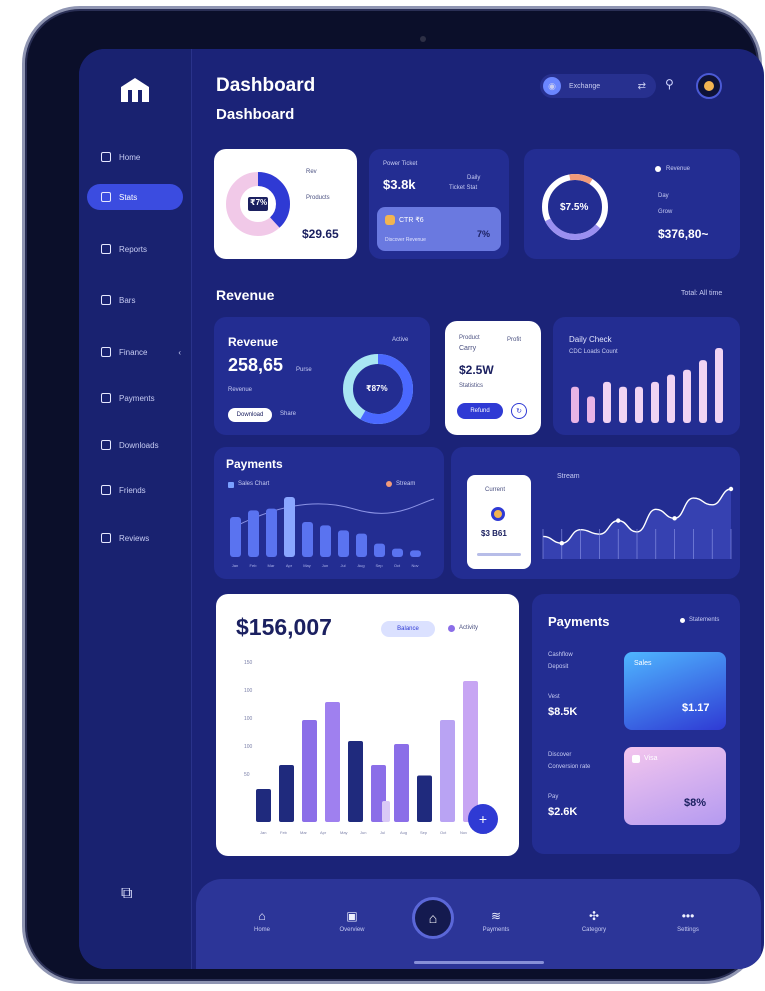  What do you see at coordinates (390, 220) in the screenshot?
I see `ticket-chip-icon` at bounding box center [390, 220].